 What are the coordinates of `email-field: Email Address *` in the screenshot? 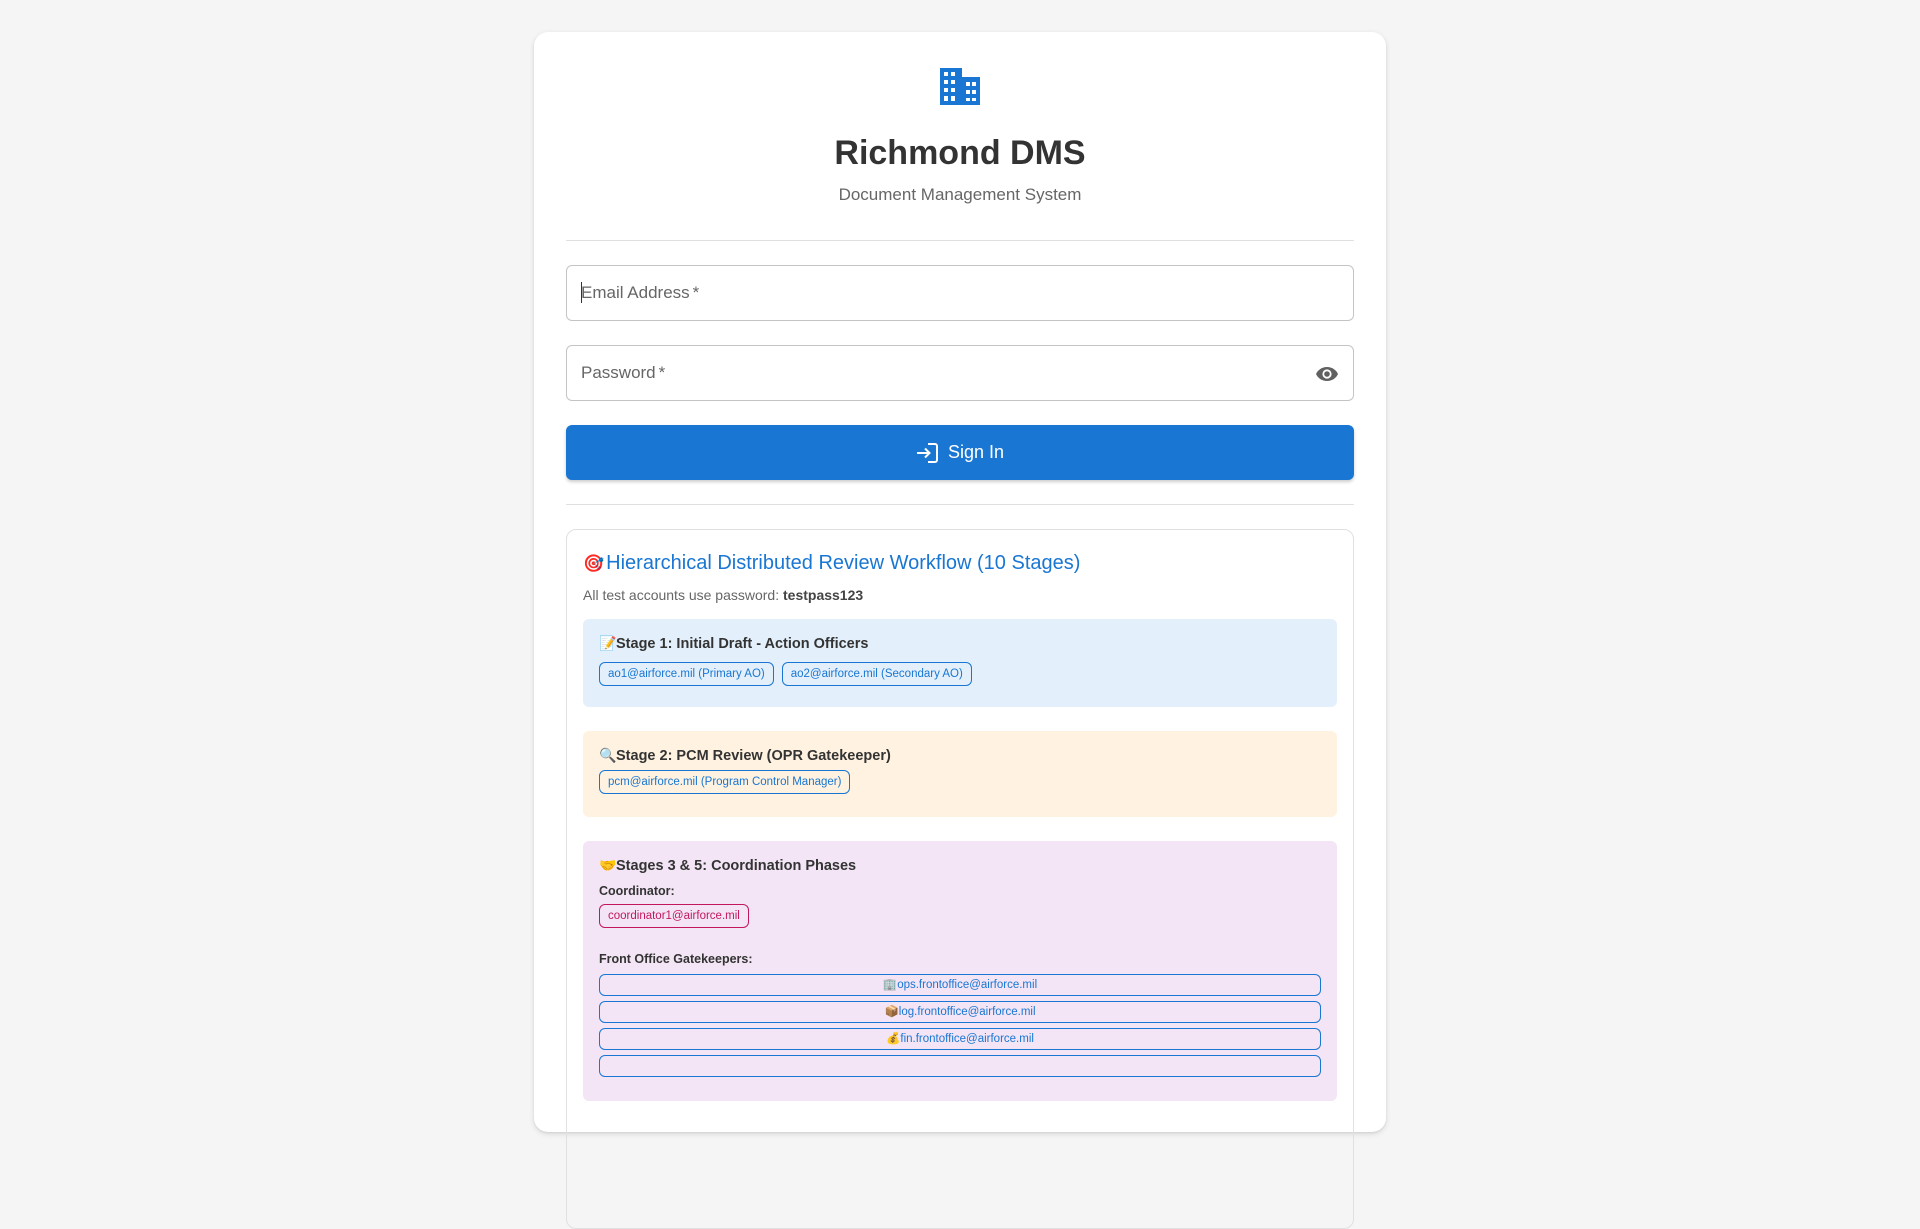 It's located at (960, 293).